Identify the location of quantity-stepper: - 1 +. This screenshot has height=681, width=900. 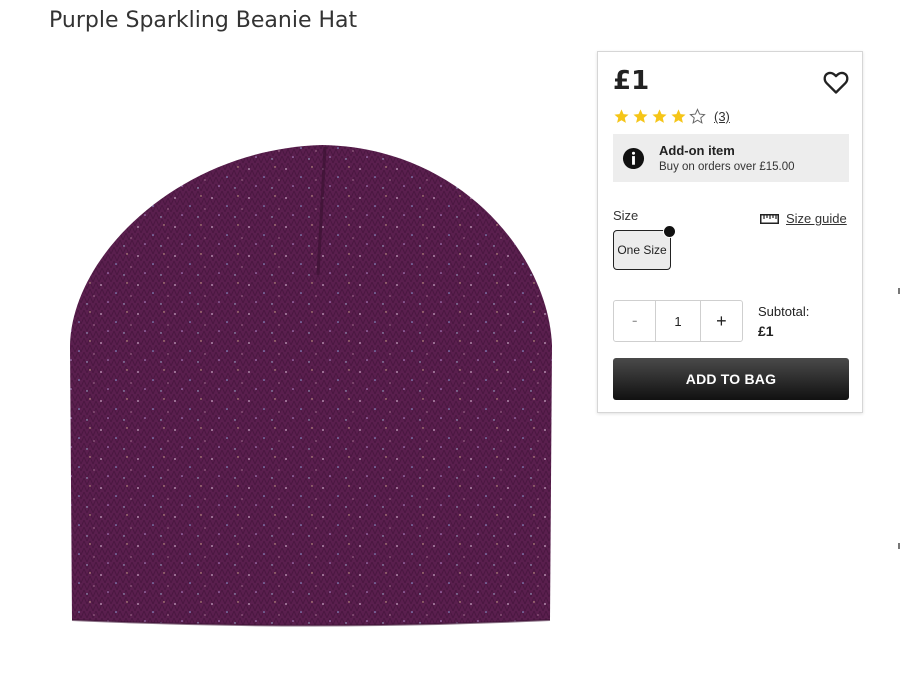
(678, 321).